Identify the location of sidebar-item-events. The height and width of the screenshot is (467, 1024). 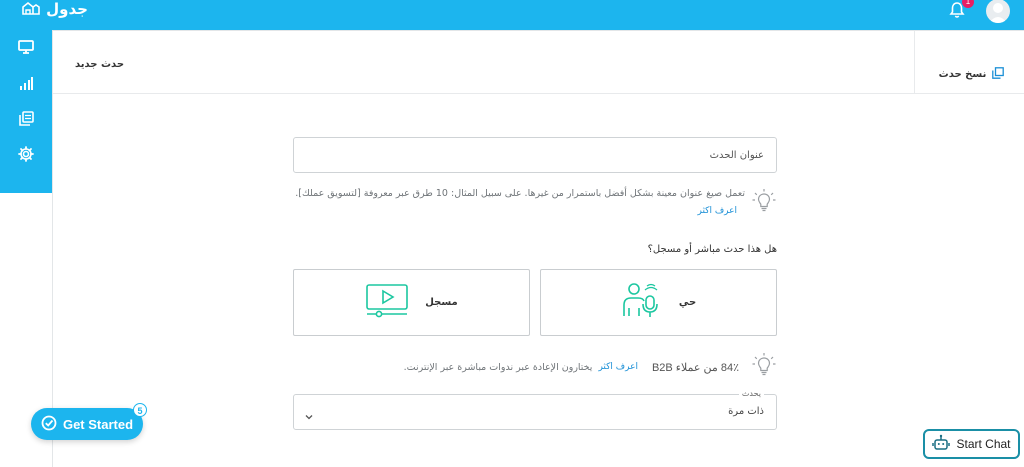
(26, 120).